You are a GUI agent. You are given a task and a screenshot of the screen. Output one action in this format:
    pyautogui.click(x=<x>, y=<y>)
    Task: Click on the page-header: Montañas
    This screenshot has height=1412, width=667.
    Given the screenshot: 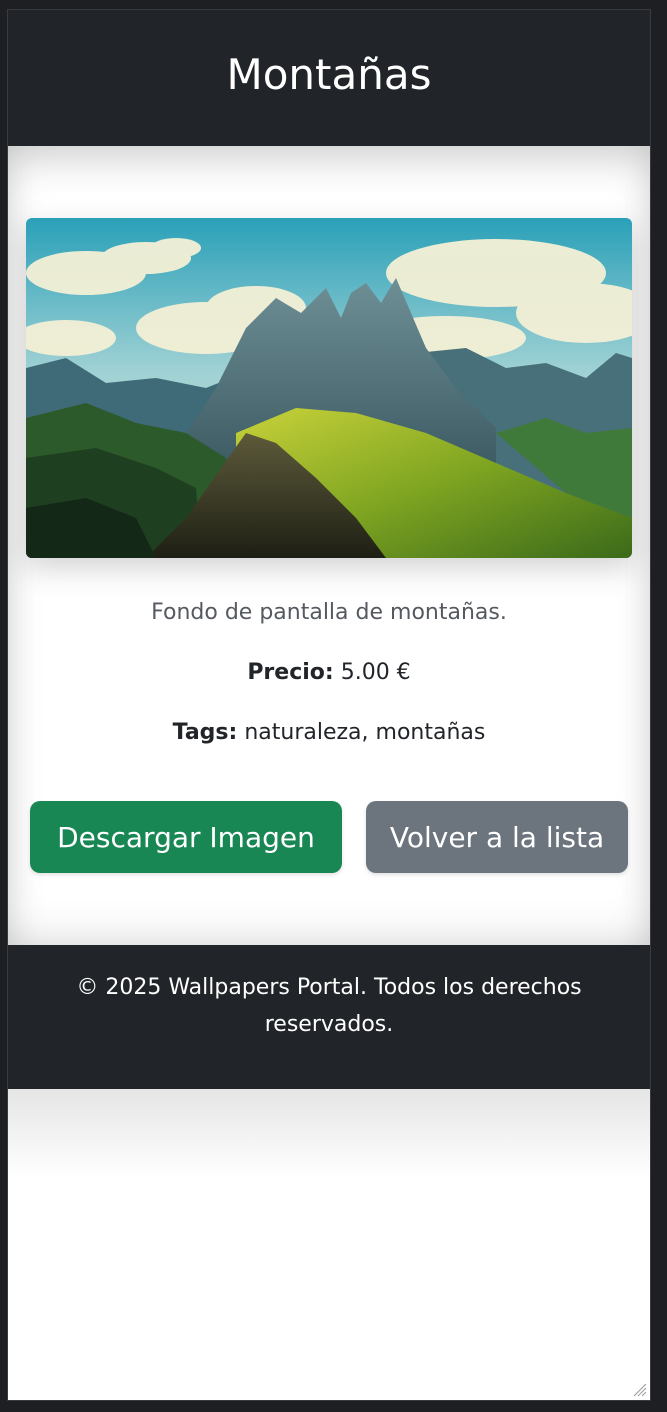 What is the action you would take?
    pyautogui.click(x=329, y=78)
    